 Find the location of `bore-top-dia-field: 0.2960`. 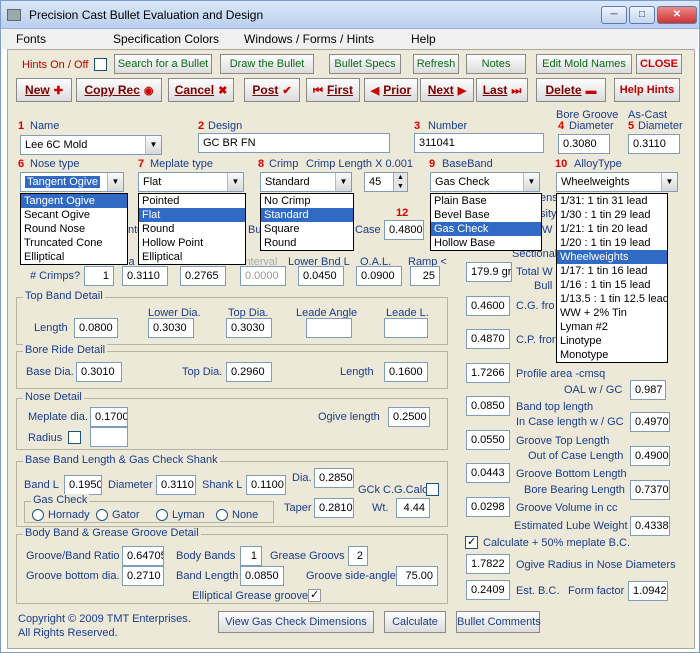

bore-top-dia-field: 0.2960 is located at coordinates (249, 372).